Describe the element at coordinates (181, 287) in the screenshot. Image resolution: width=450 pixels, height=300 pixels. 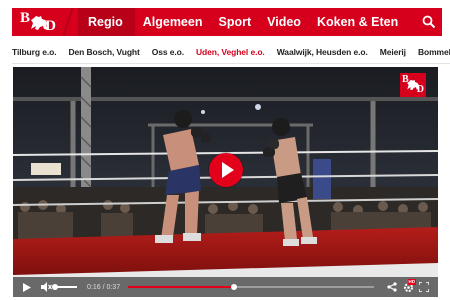
I see `progress-fill` at that location.